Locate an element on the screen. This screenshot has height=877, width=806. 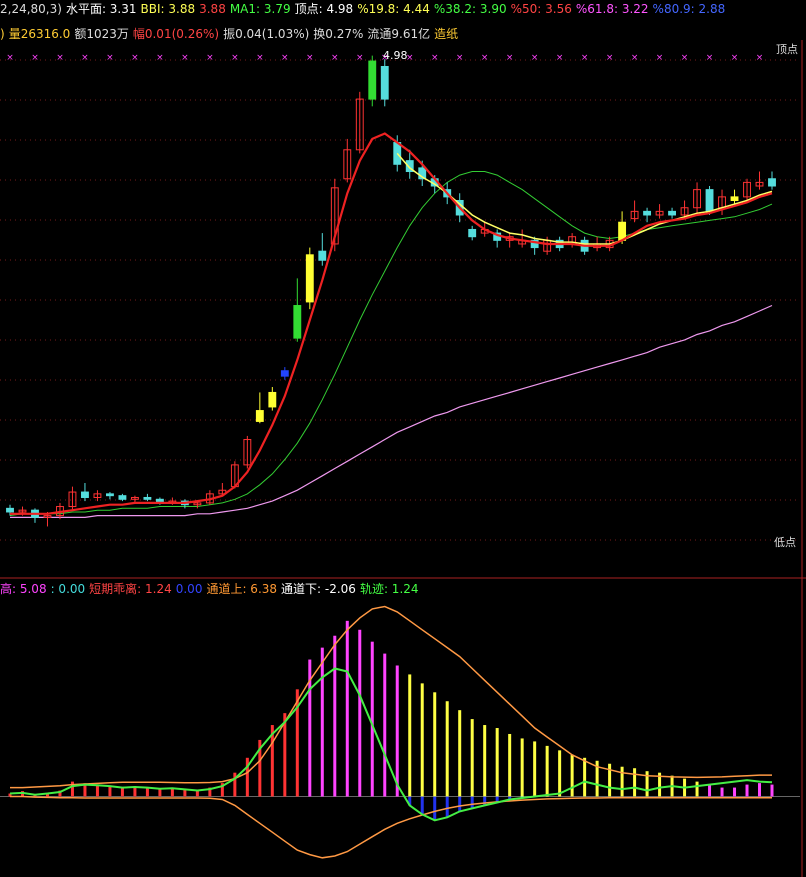
top-point-label: 顶点 is located at coordinates (787, 49).